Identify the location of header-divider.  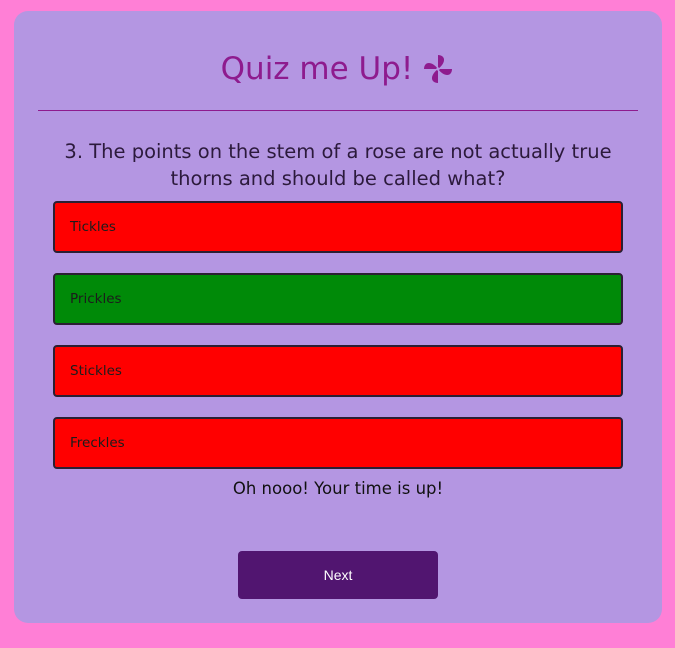
(338, 110).